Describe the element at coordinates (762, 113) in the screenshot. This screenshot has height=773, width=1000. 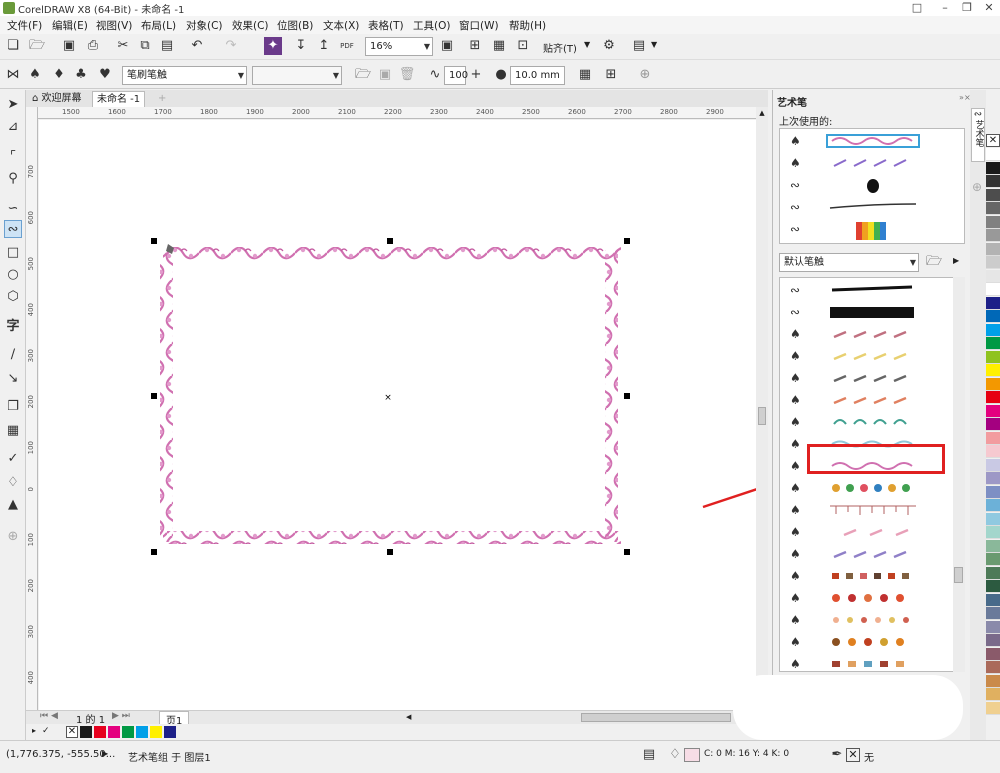
I see `scroll-up-icon: ▲` at that location.